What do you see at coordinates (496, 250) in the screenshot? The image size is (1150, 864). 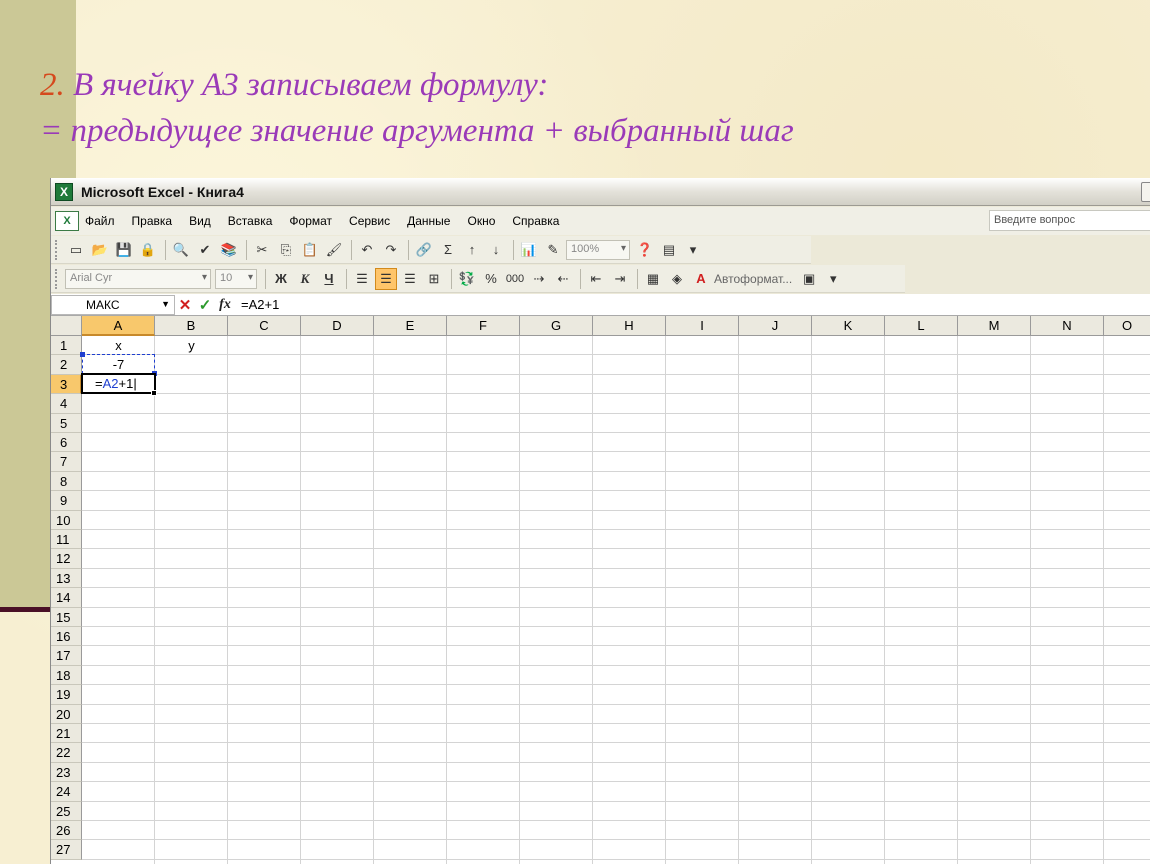 I see `sort-descending-icon: ↓` at bounding box center [496, 250].